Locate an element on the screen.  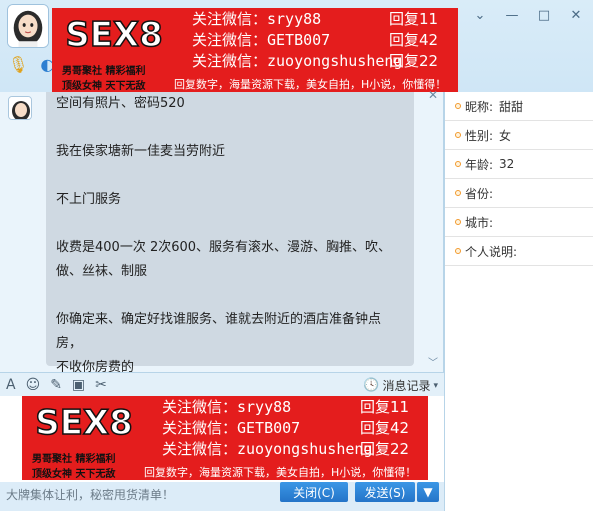
profile-row-gender: 性别: 女 is located at coordinates (519, 135).